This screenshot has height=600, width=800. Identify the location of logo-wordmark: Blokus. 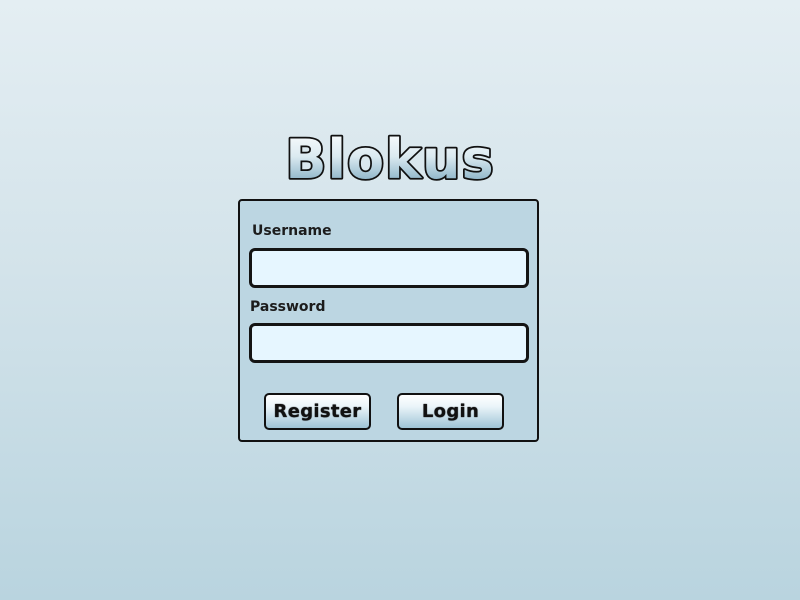
(390, 159).